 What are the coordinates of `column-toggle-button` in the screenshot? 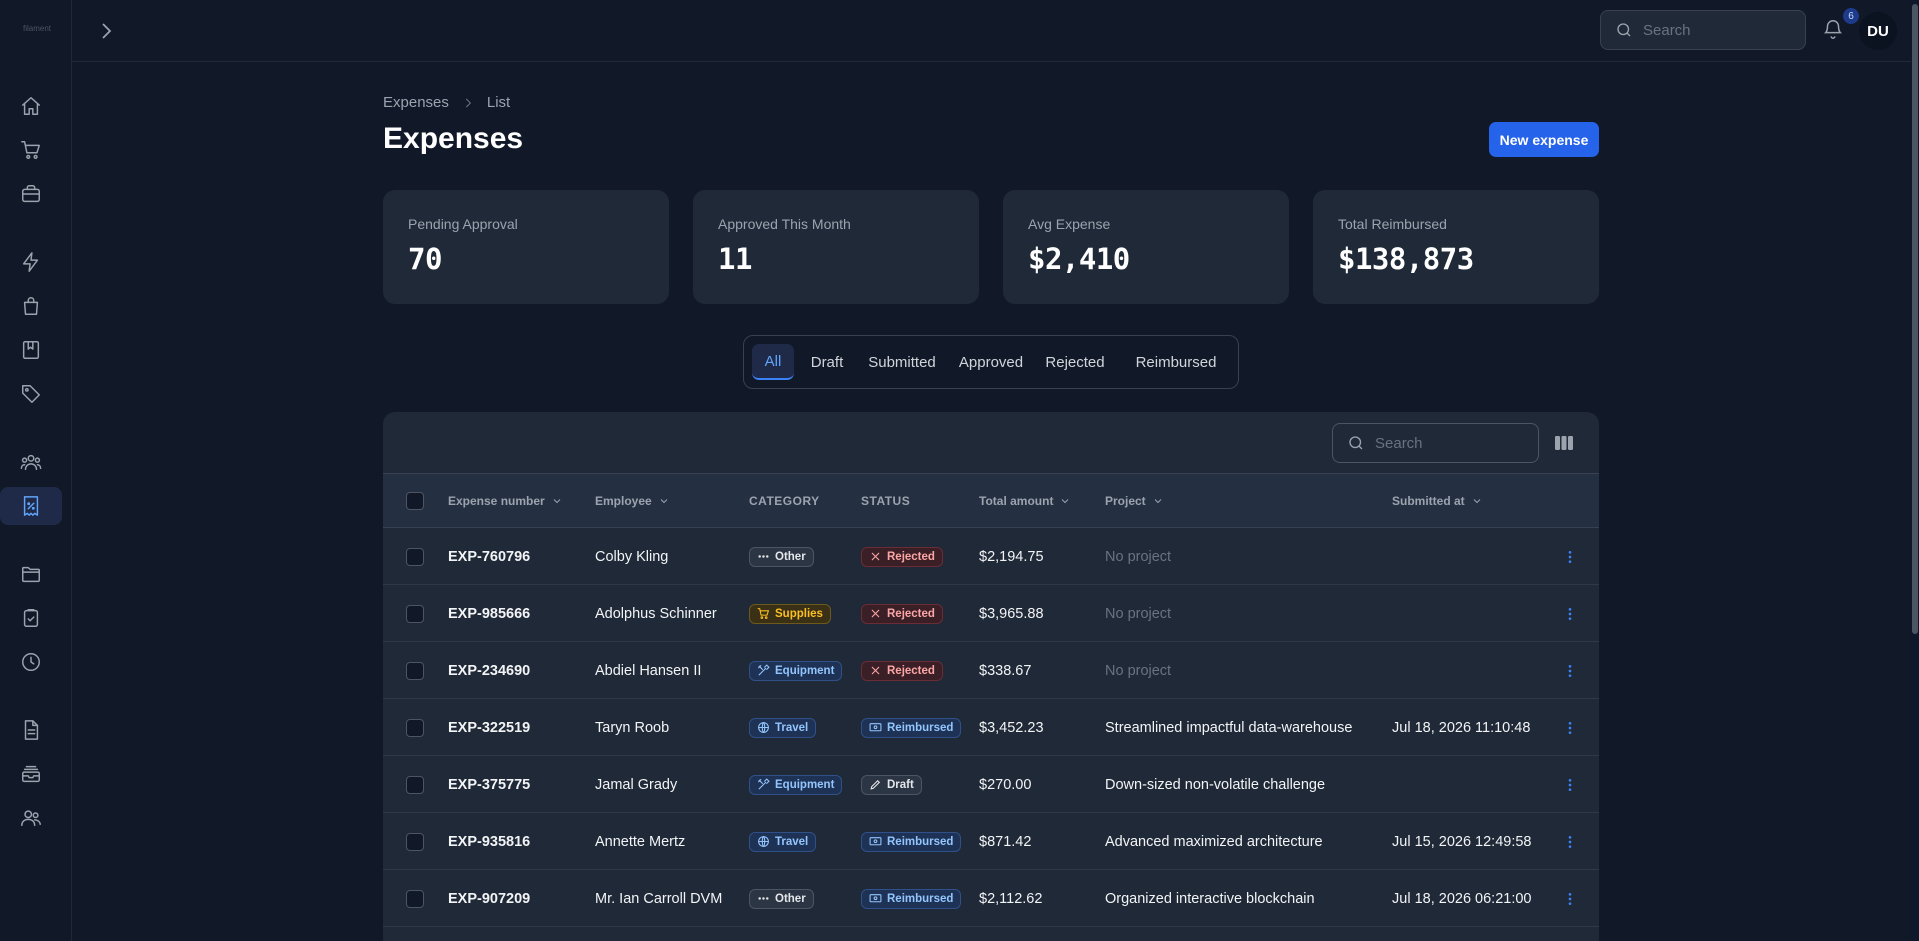 It's located at (1564, 443).